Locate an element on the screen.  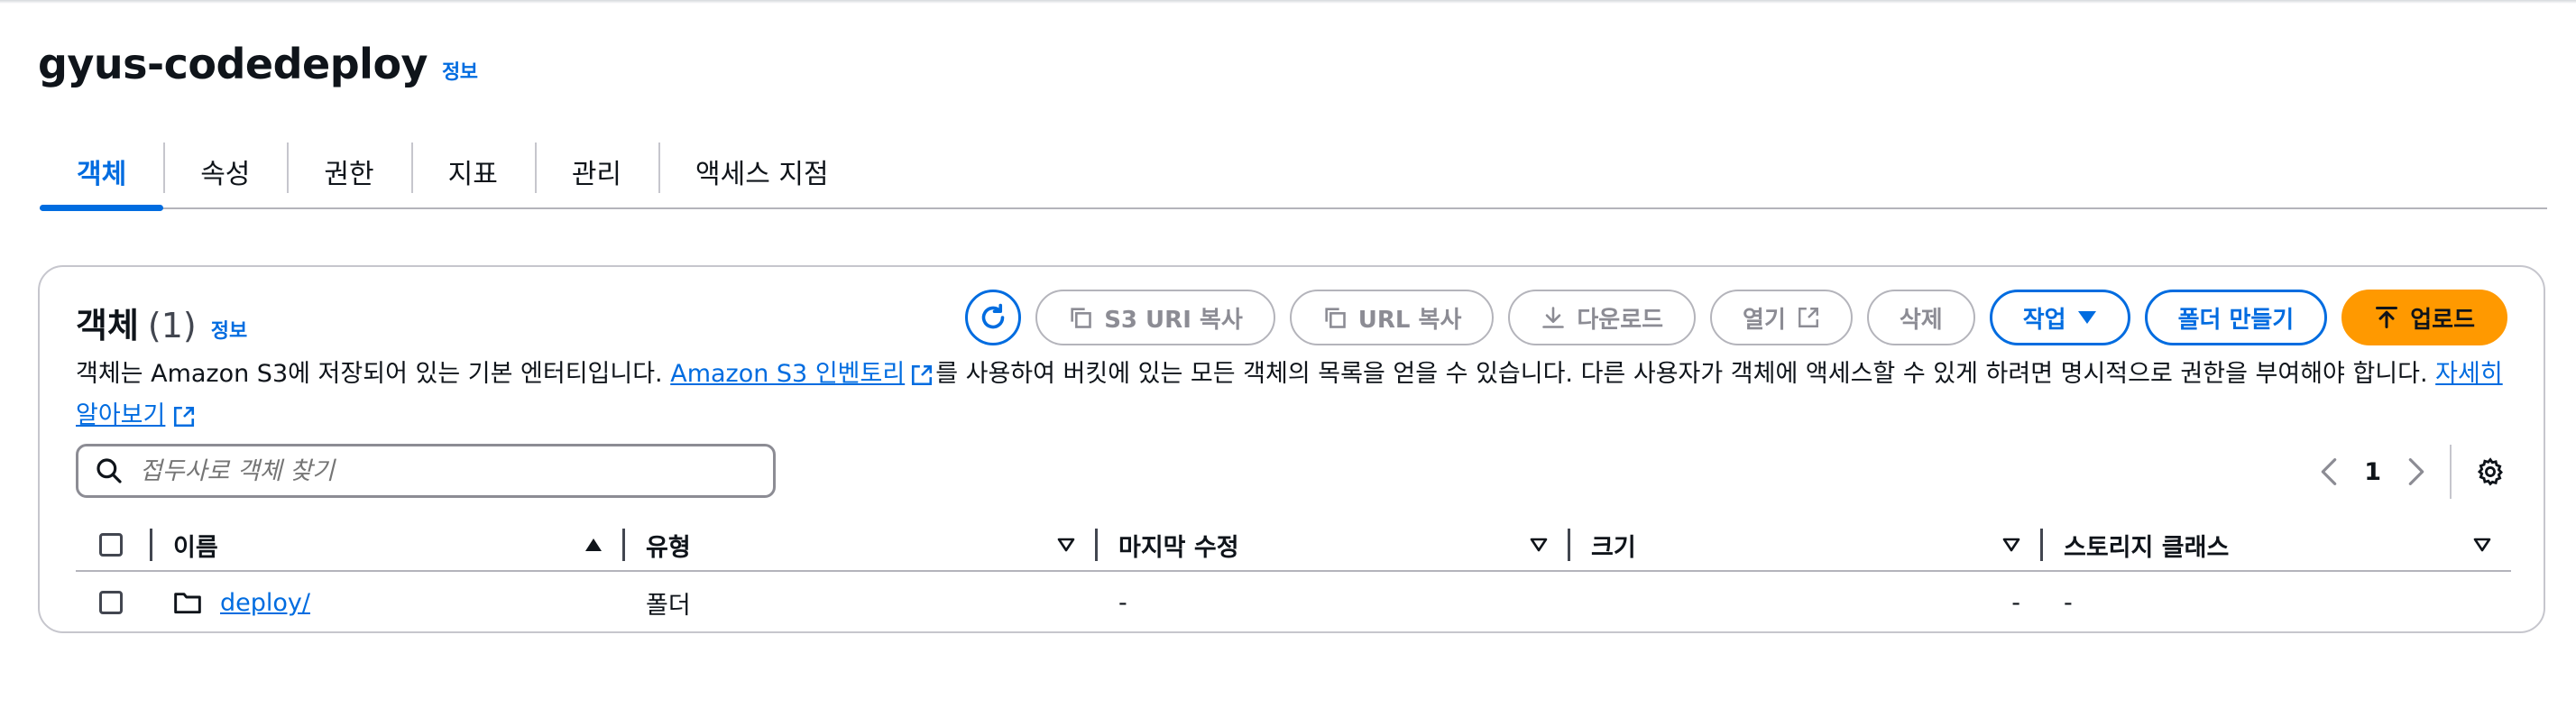
pager-divider is located at coordinates (2451, 472).